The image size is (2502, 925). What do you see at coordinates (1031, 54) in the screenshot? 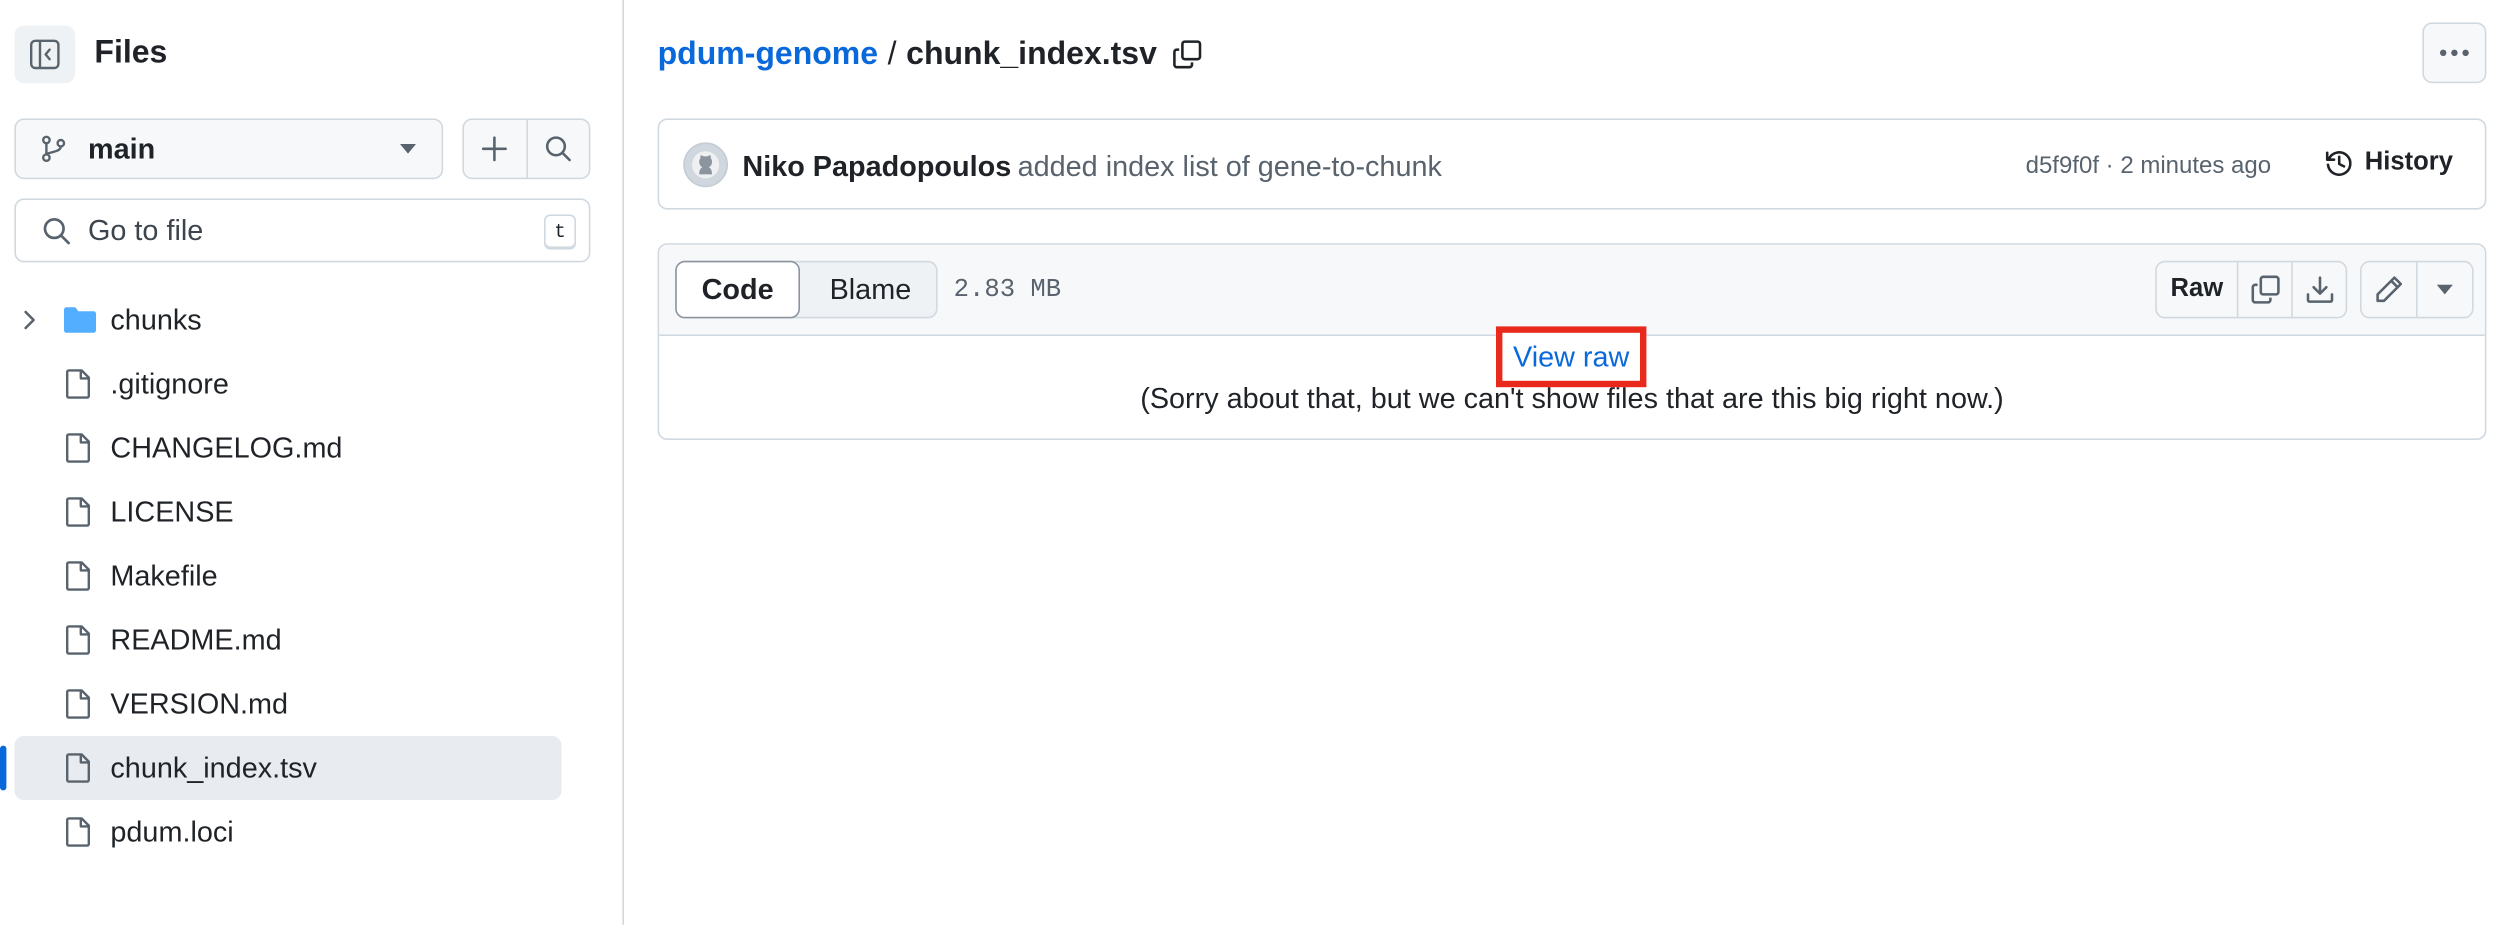
I see `current-file-name: chunk_index.tsv` at bounding box center [1031, 54].